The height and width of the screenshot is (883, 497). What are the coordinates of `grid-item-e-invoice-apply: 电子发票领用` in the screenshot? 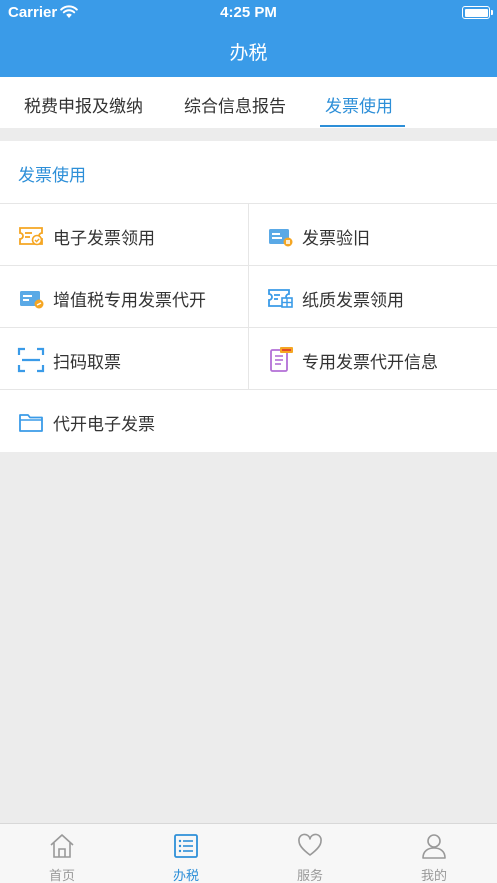 It's located at (124, 235).